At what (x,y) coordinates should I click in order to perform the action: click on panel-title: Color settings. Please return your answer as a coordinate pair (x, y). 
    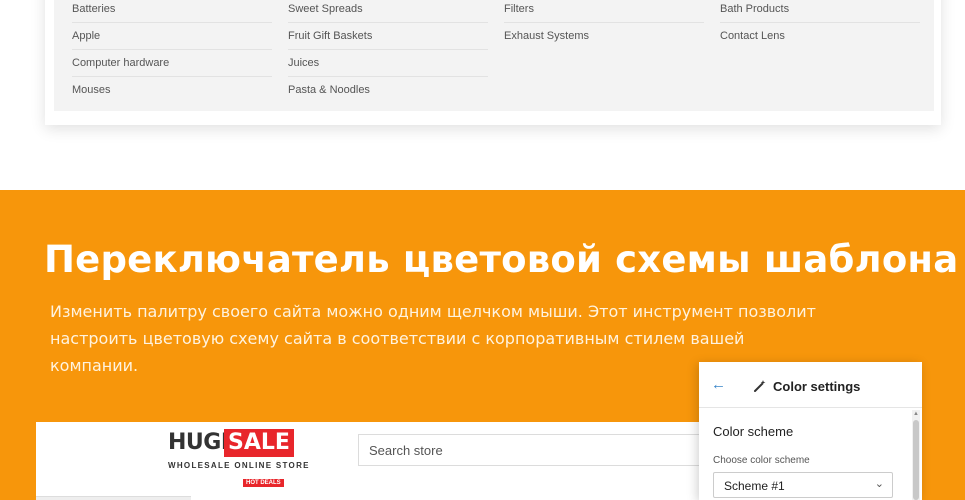
    Looking at the image, I should click on (817, 386).